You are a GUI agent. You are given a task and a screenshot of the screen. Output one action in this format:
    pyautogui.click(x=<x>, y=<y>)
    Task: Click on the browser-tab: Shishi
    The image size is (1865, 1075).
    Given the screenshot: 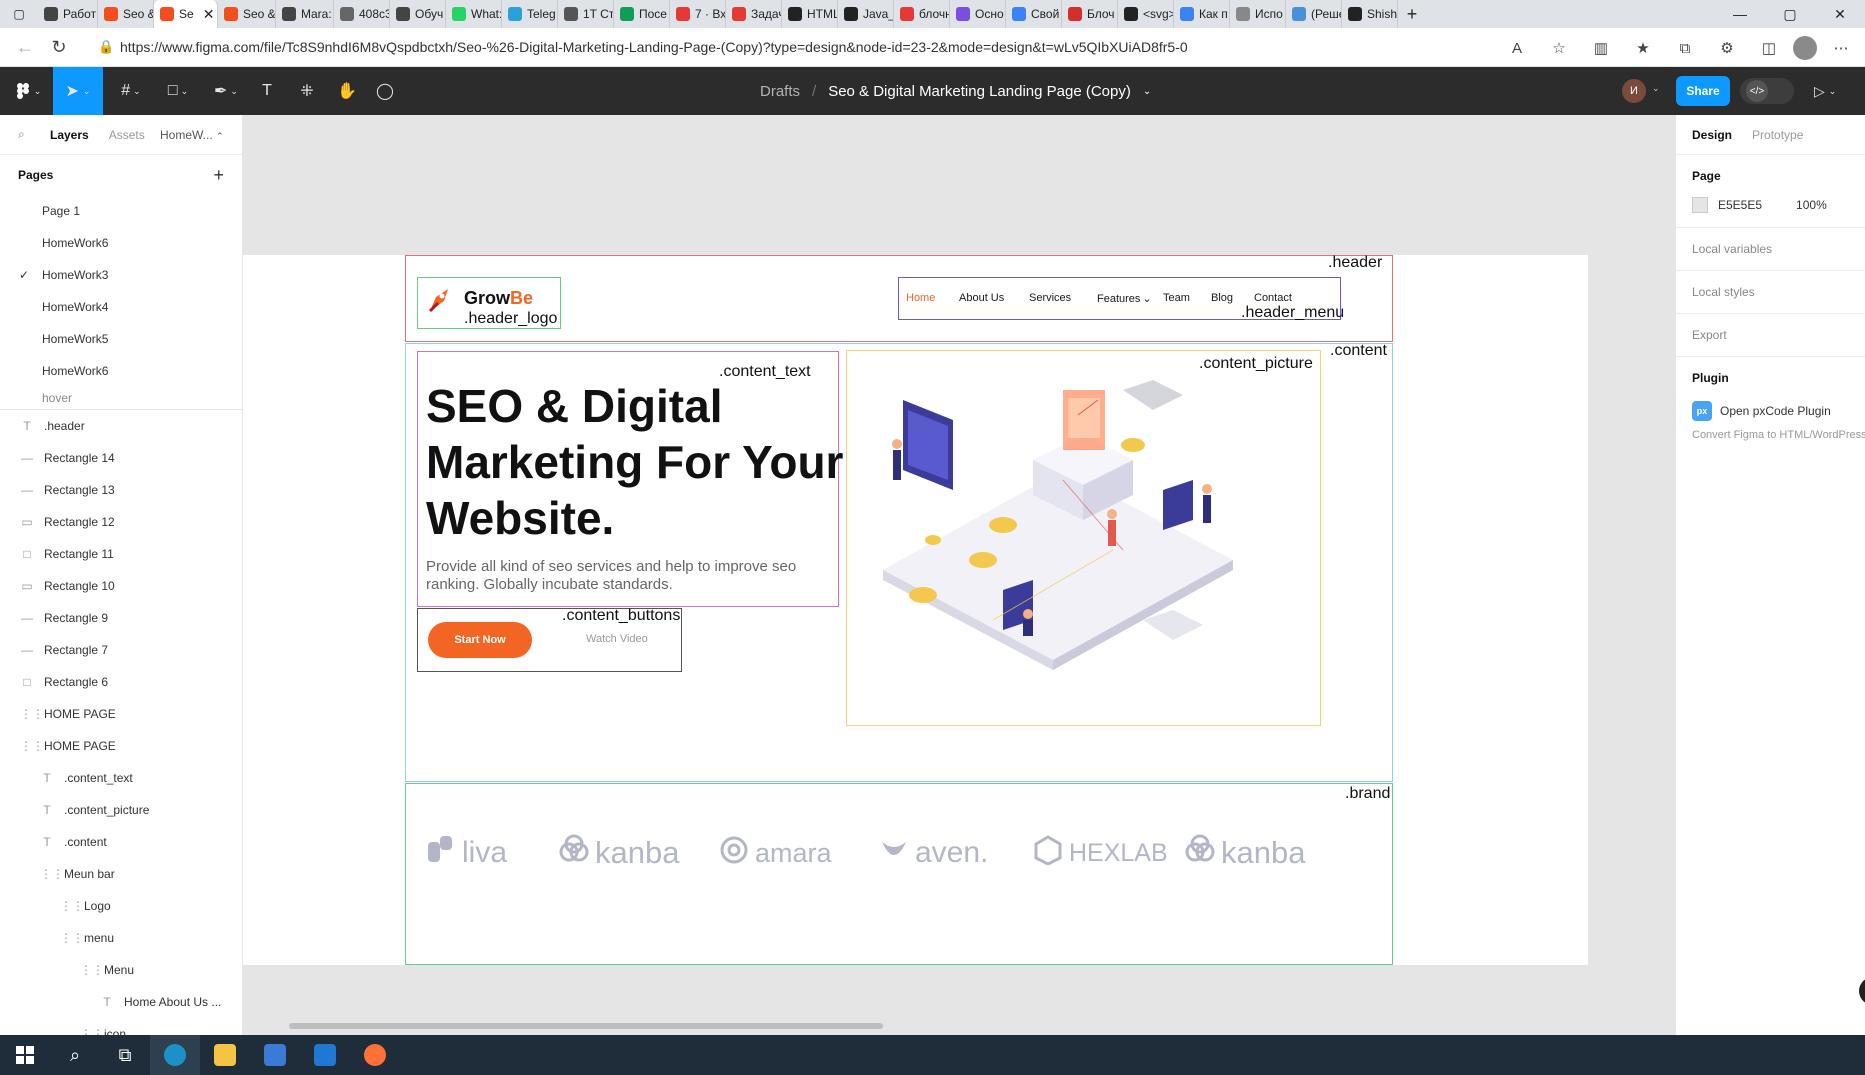 What is the action you would take?
    pyautogui.click(x=1370, y=14)
    